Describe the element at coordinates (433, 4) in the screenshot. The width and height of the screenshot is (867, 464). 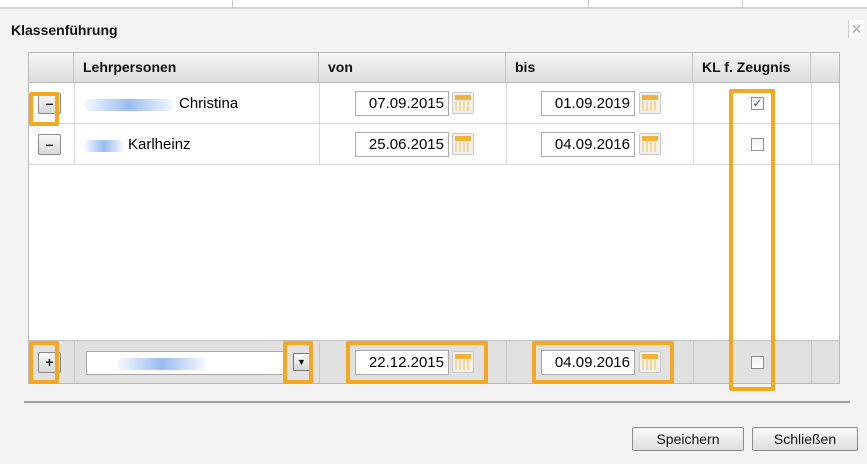
I see `background-window-strip` at that location.